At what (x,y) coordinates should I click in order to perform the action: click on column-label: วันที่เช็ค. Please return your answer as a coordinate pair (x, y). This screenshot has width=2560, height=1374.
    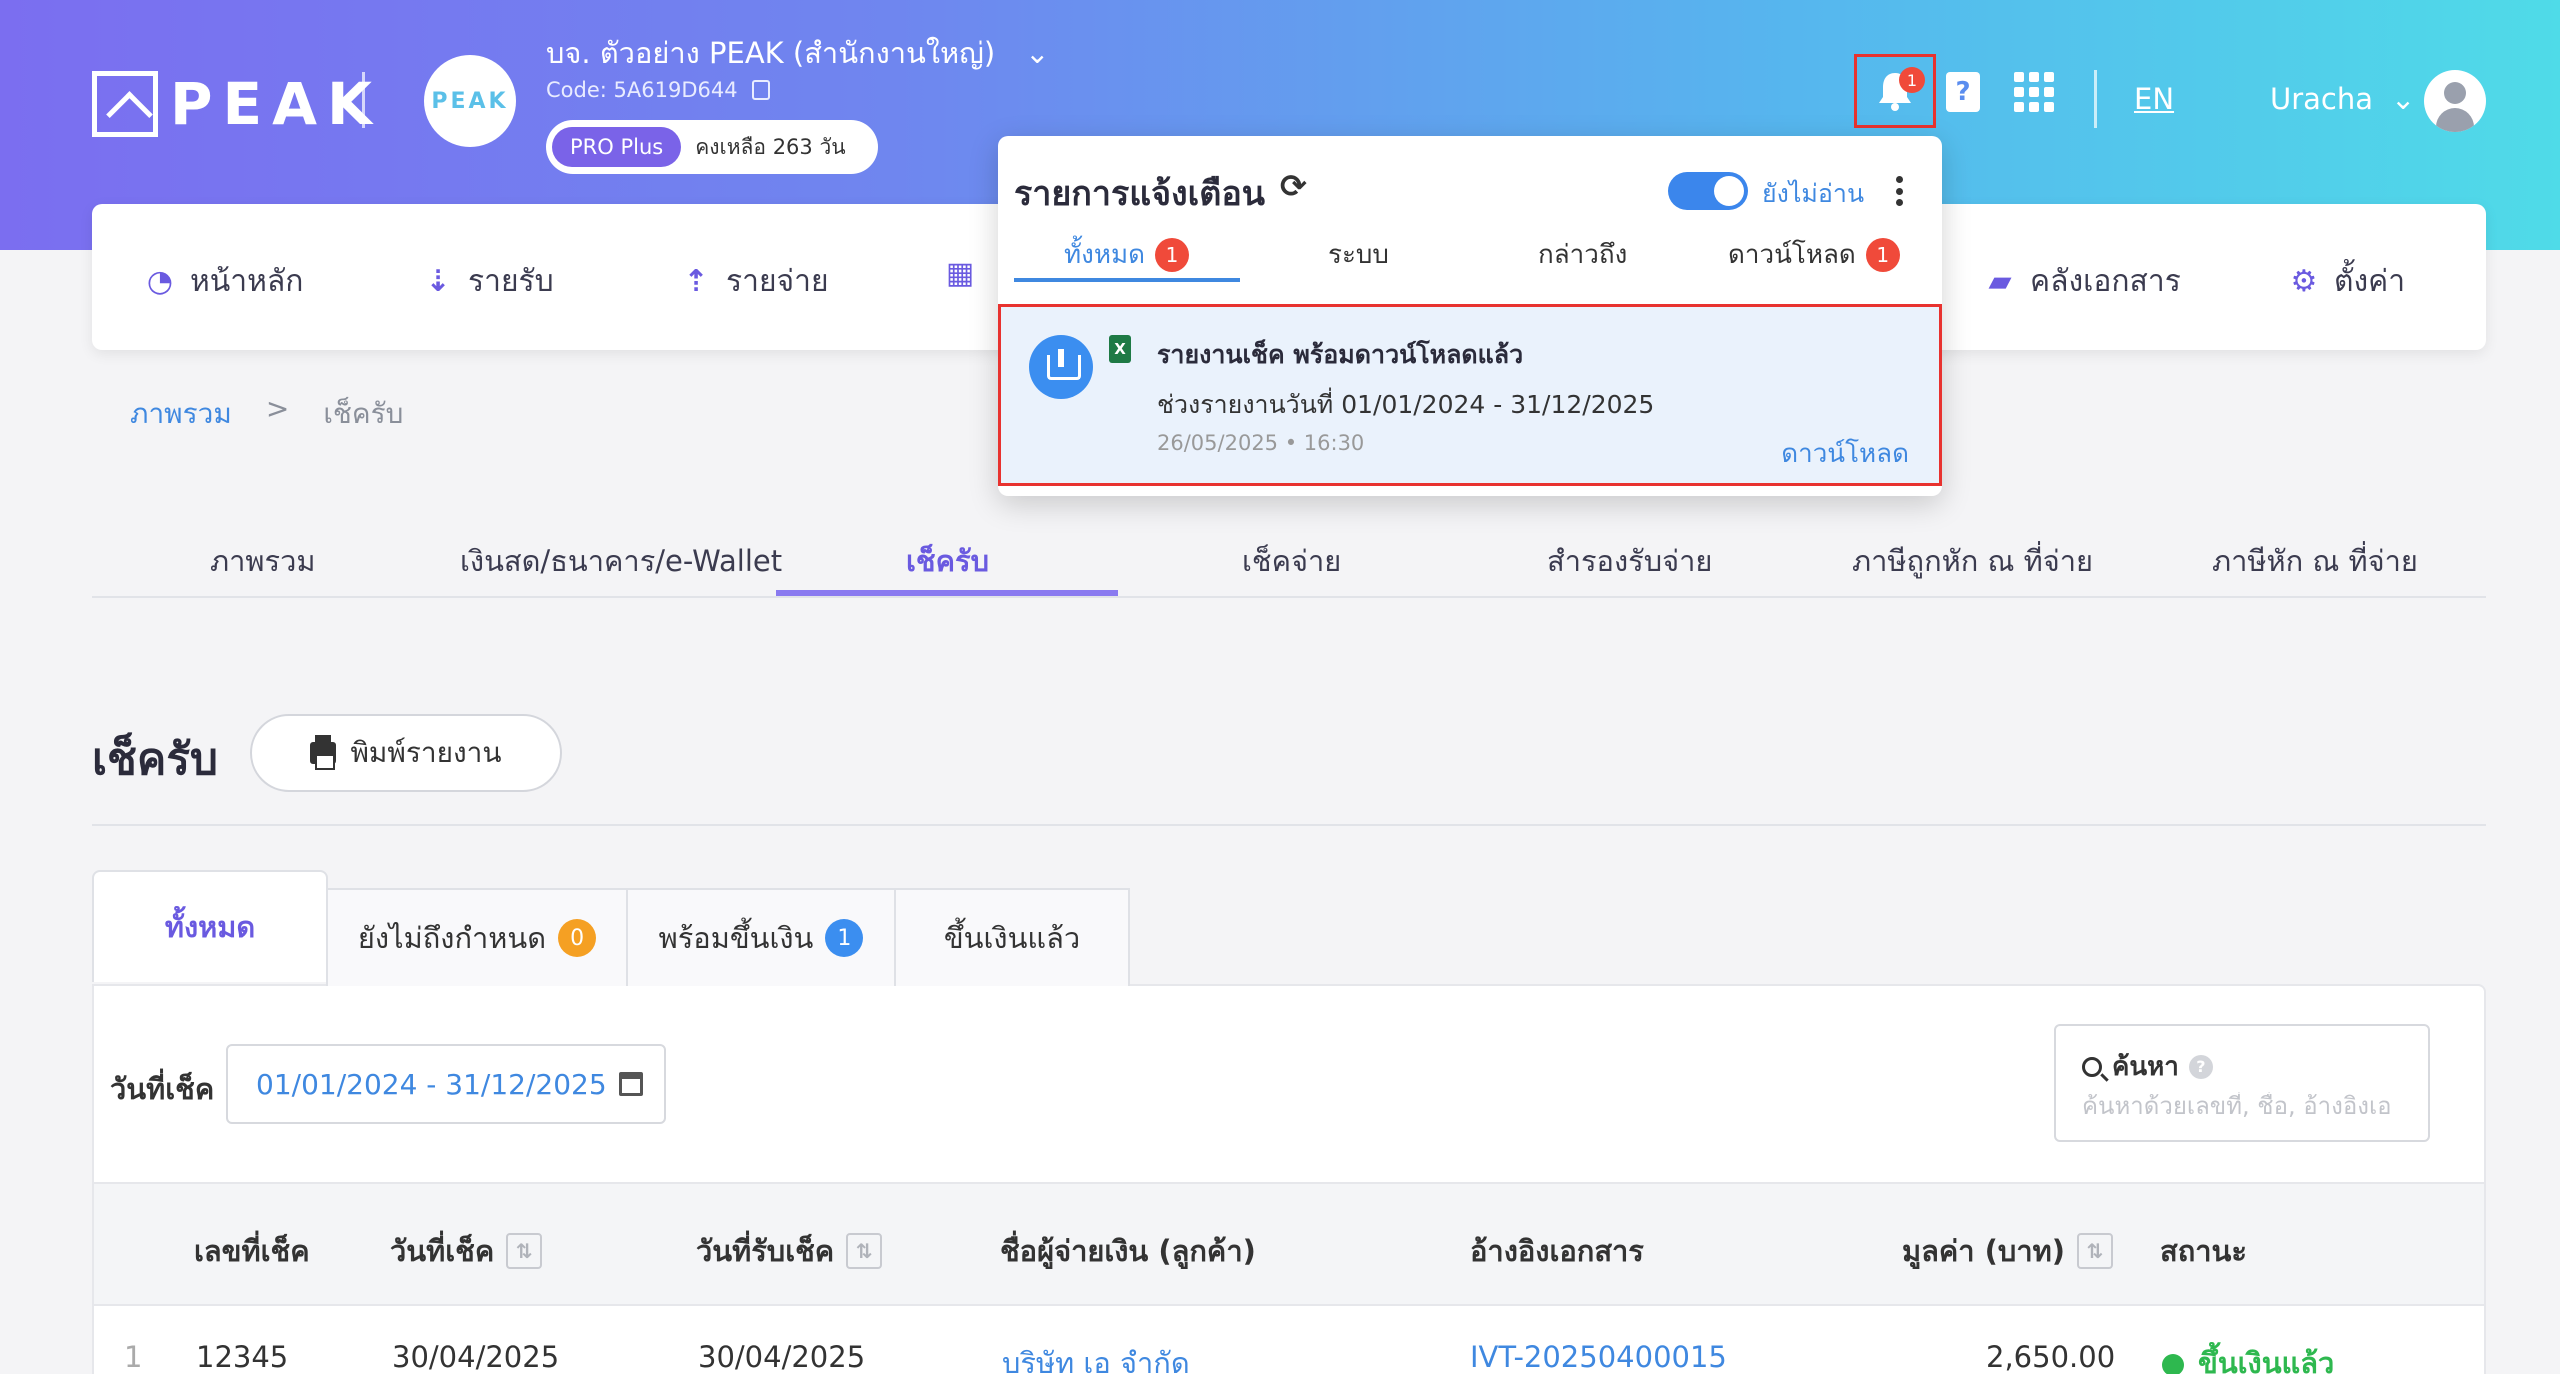
    Looking at the image, I should click on (442, 1251).